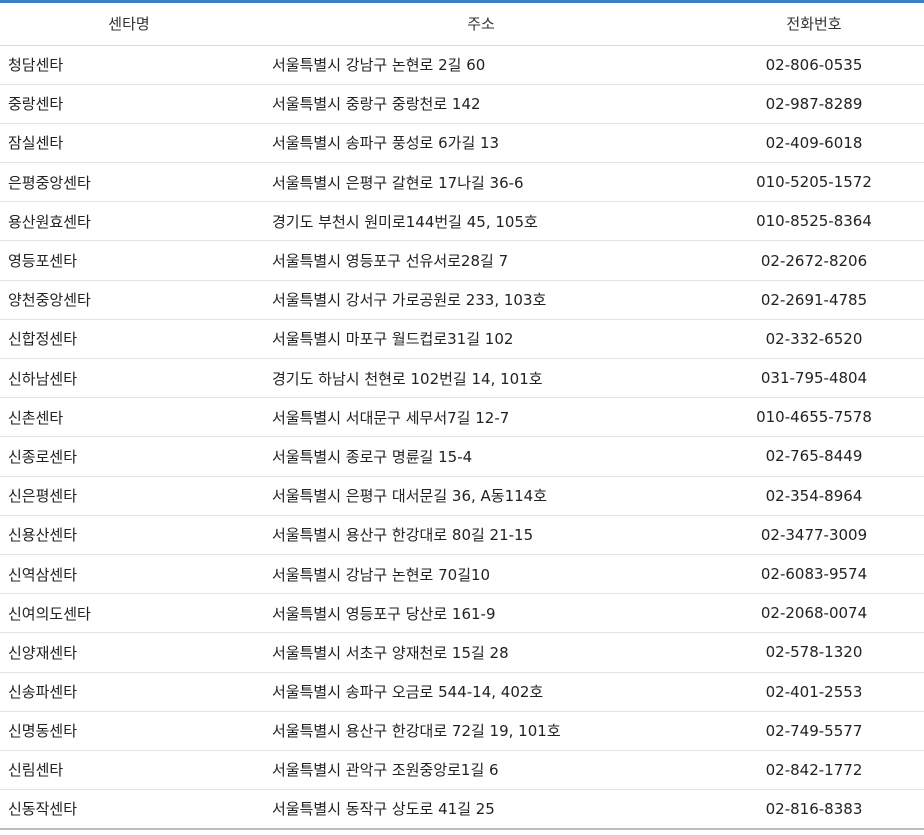 The height and width of the screenshot is (835, 924). What do you see at coordinates (129, 535) in the screenshot?
I see `center-name: 신용산센타` at bounding box center [129, 535].